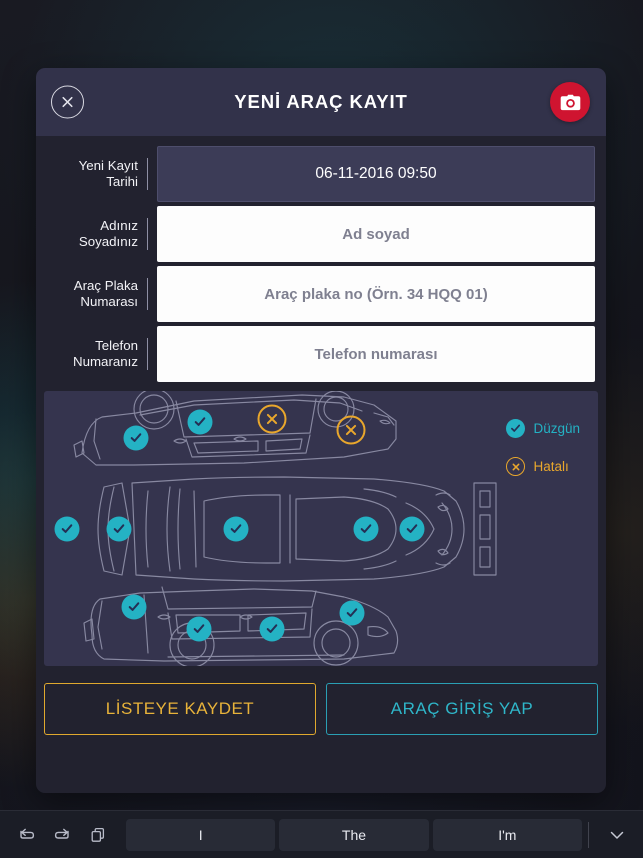 The height and width of the screenshot is (858, 643). I want to click on form-row-name: Adınız Soyadınız Ad soyad, so click(319, 234).